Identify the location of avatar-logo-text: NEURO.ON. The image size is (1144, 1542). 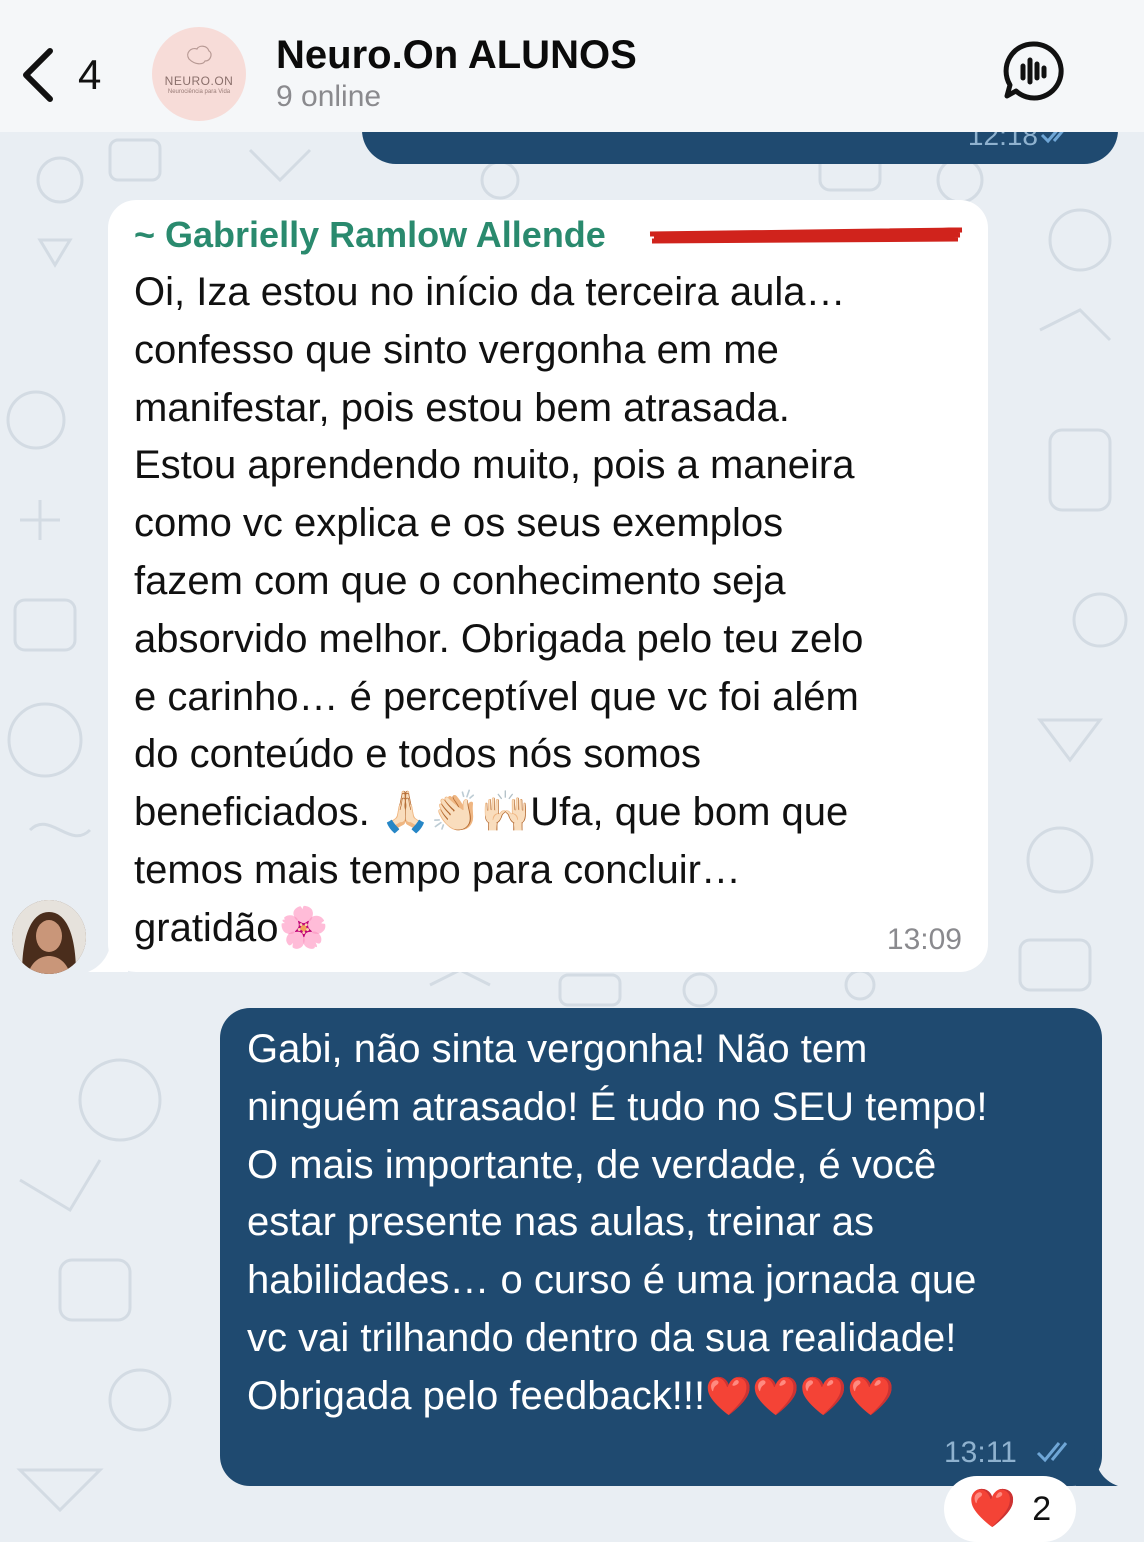
(199, 80).